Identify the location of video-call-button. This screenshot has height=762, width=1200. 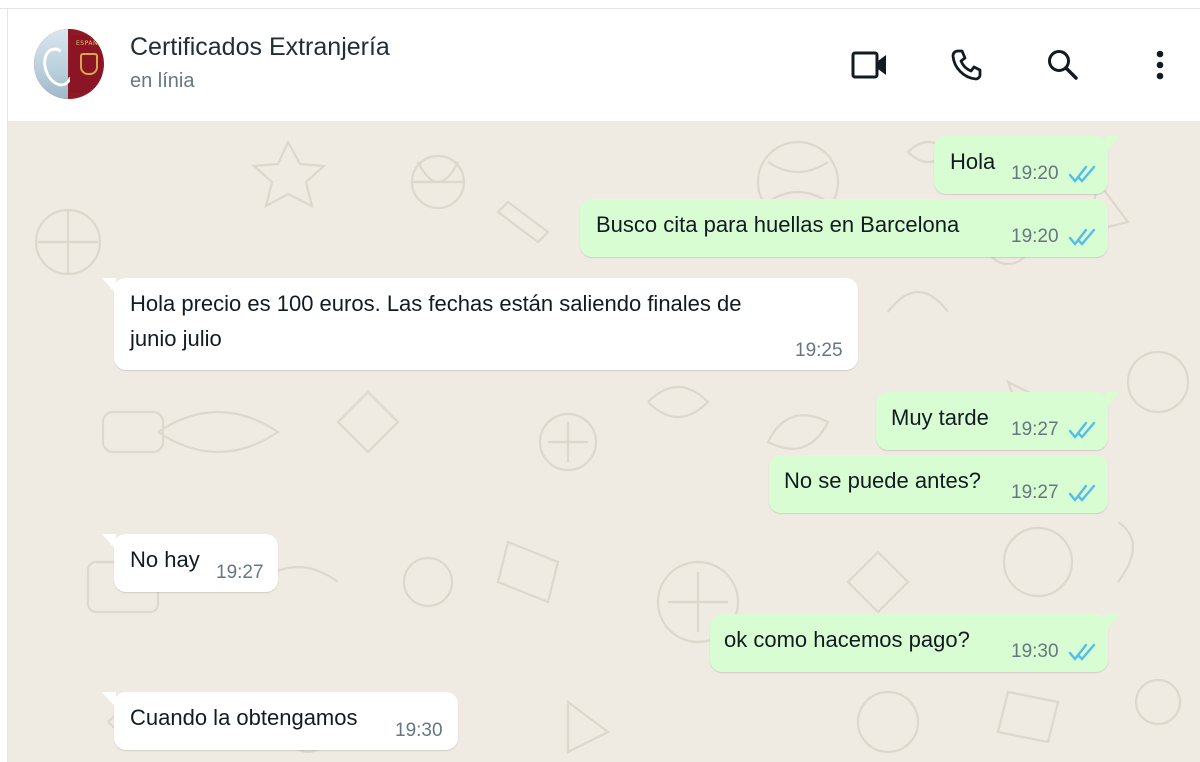
(870, 65).